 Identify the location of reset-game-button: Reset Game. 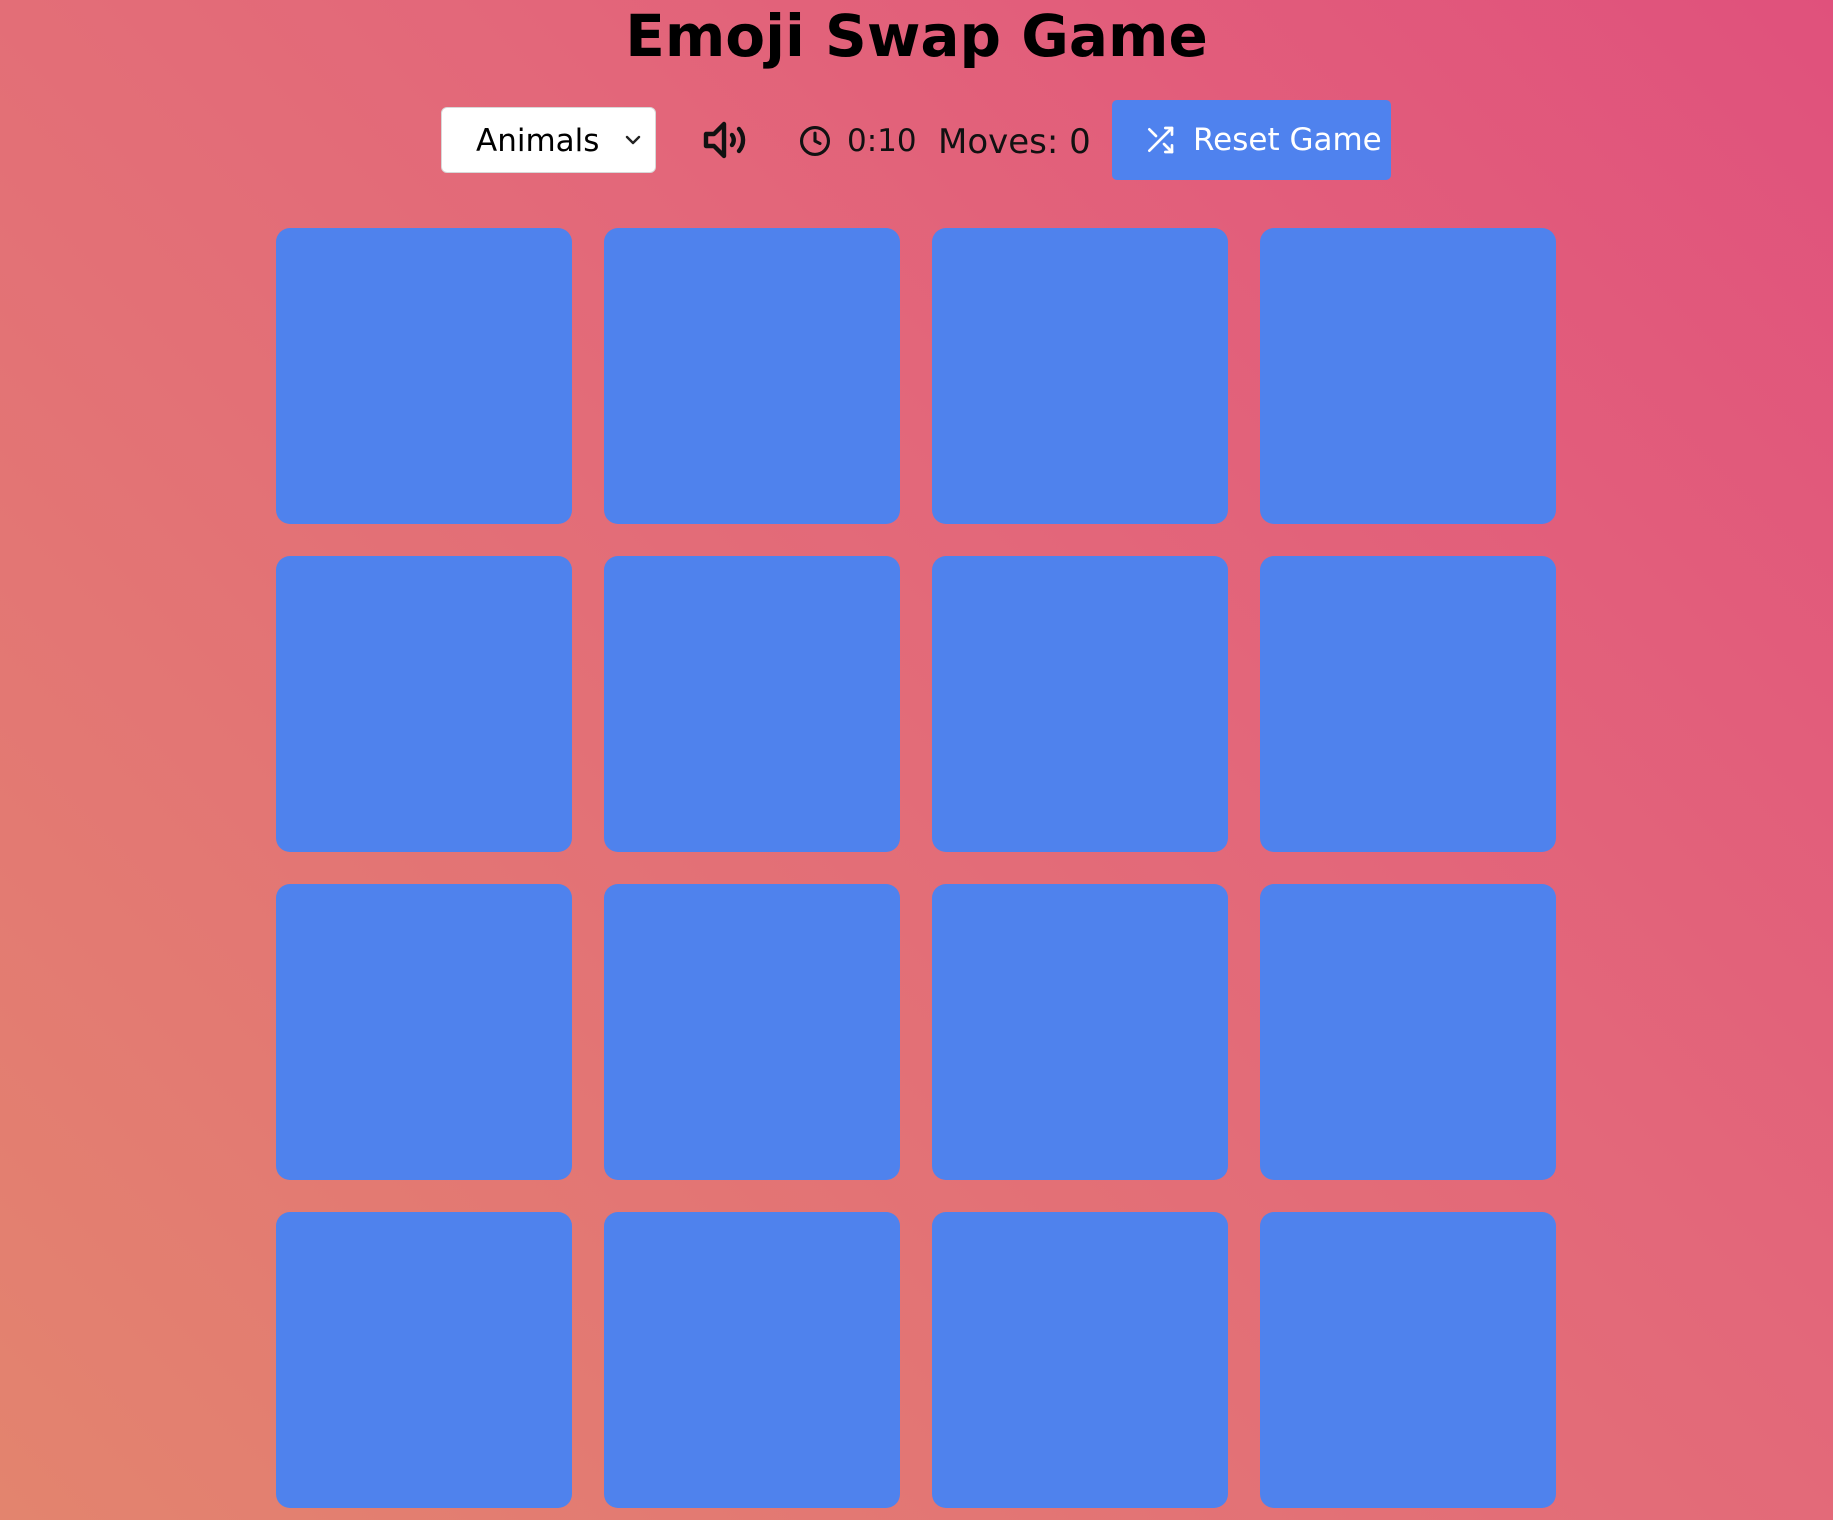
(1251, 140).